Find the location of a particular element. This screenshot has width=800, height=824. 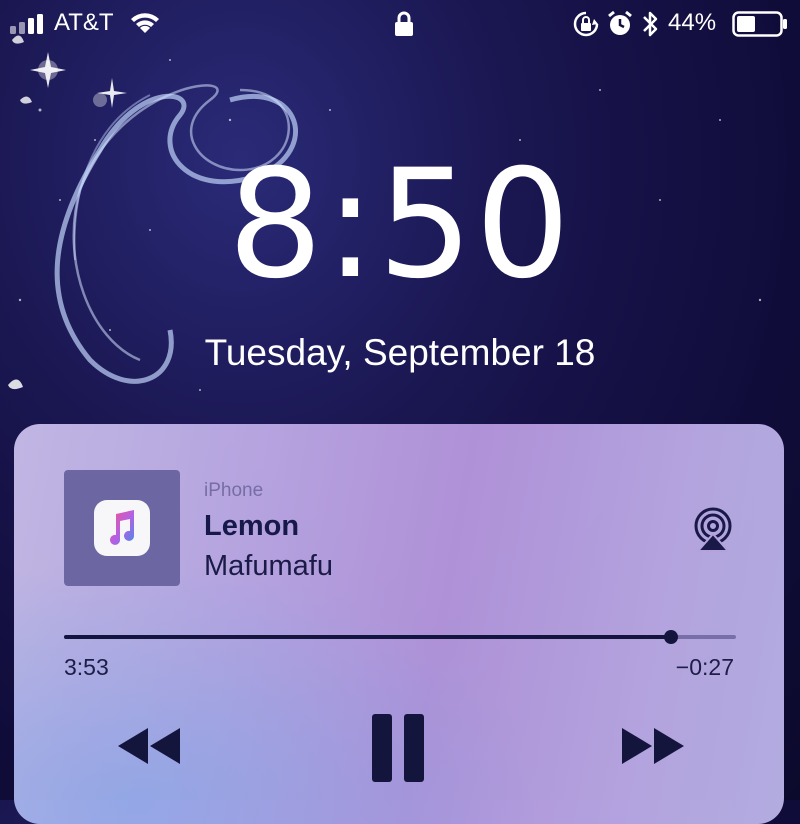

music-app-icon is located at coordinates (122, 528).